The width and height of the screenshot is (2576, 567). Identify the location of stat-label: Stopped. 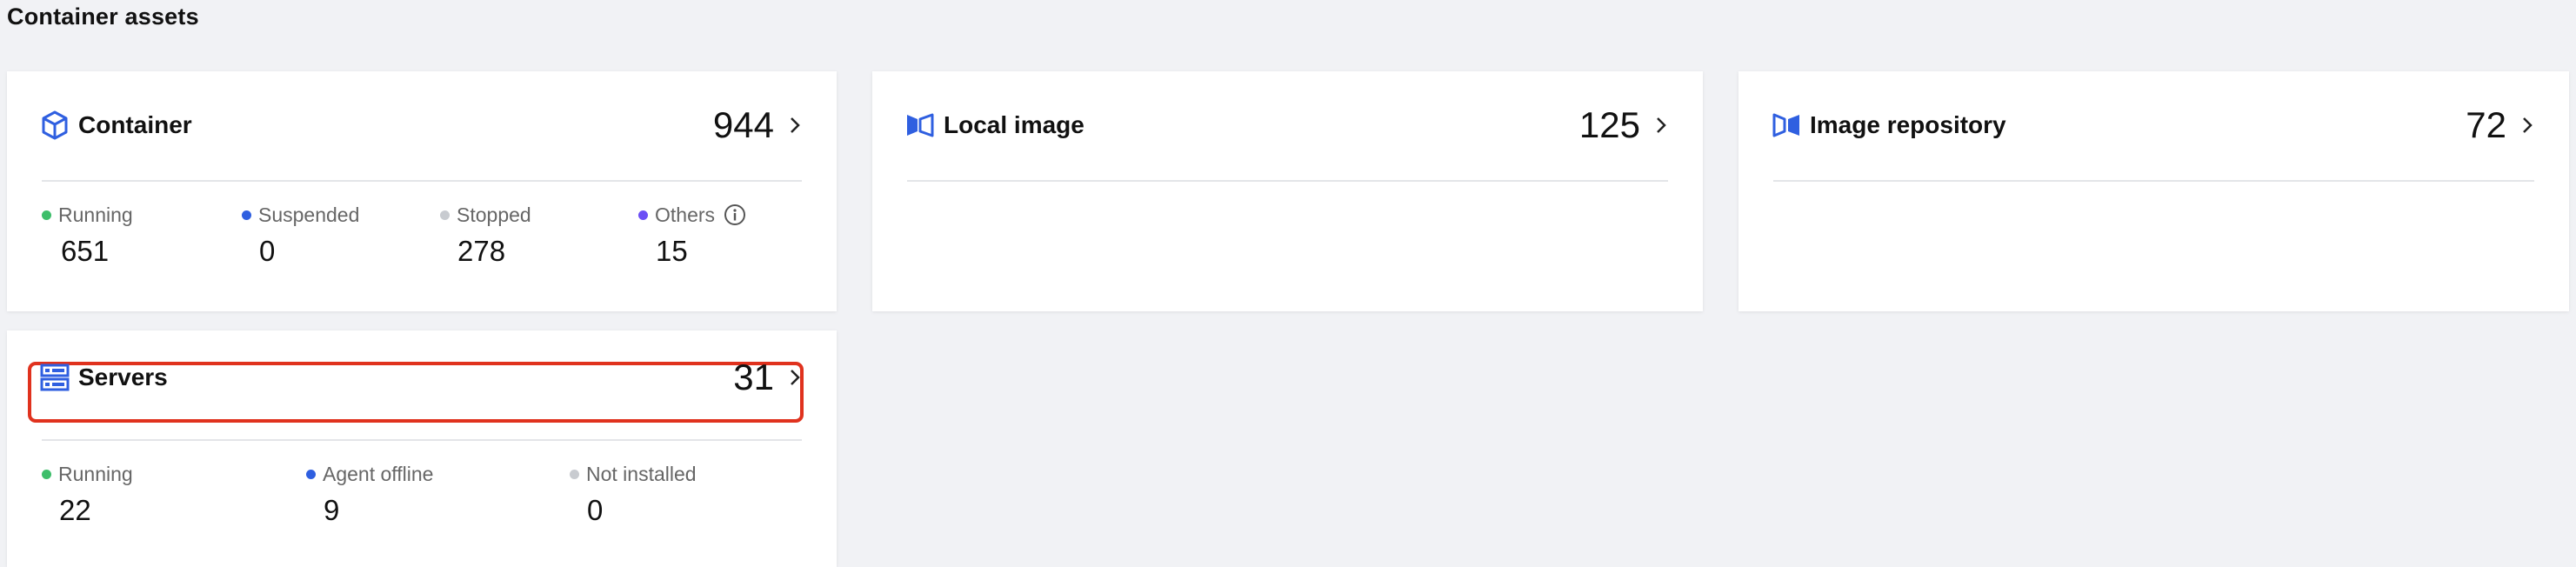
(494, 214).